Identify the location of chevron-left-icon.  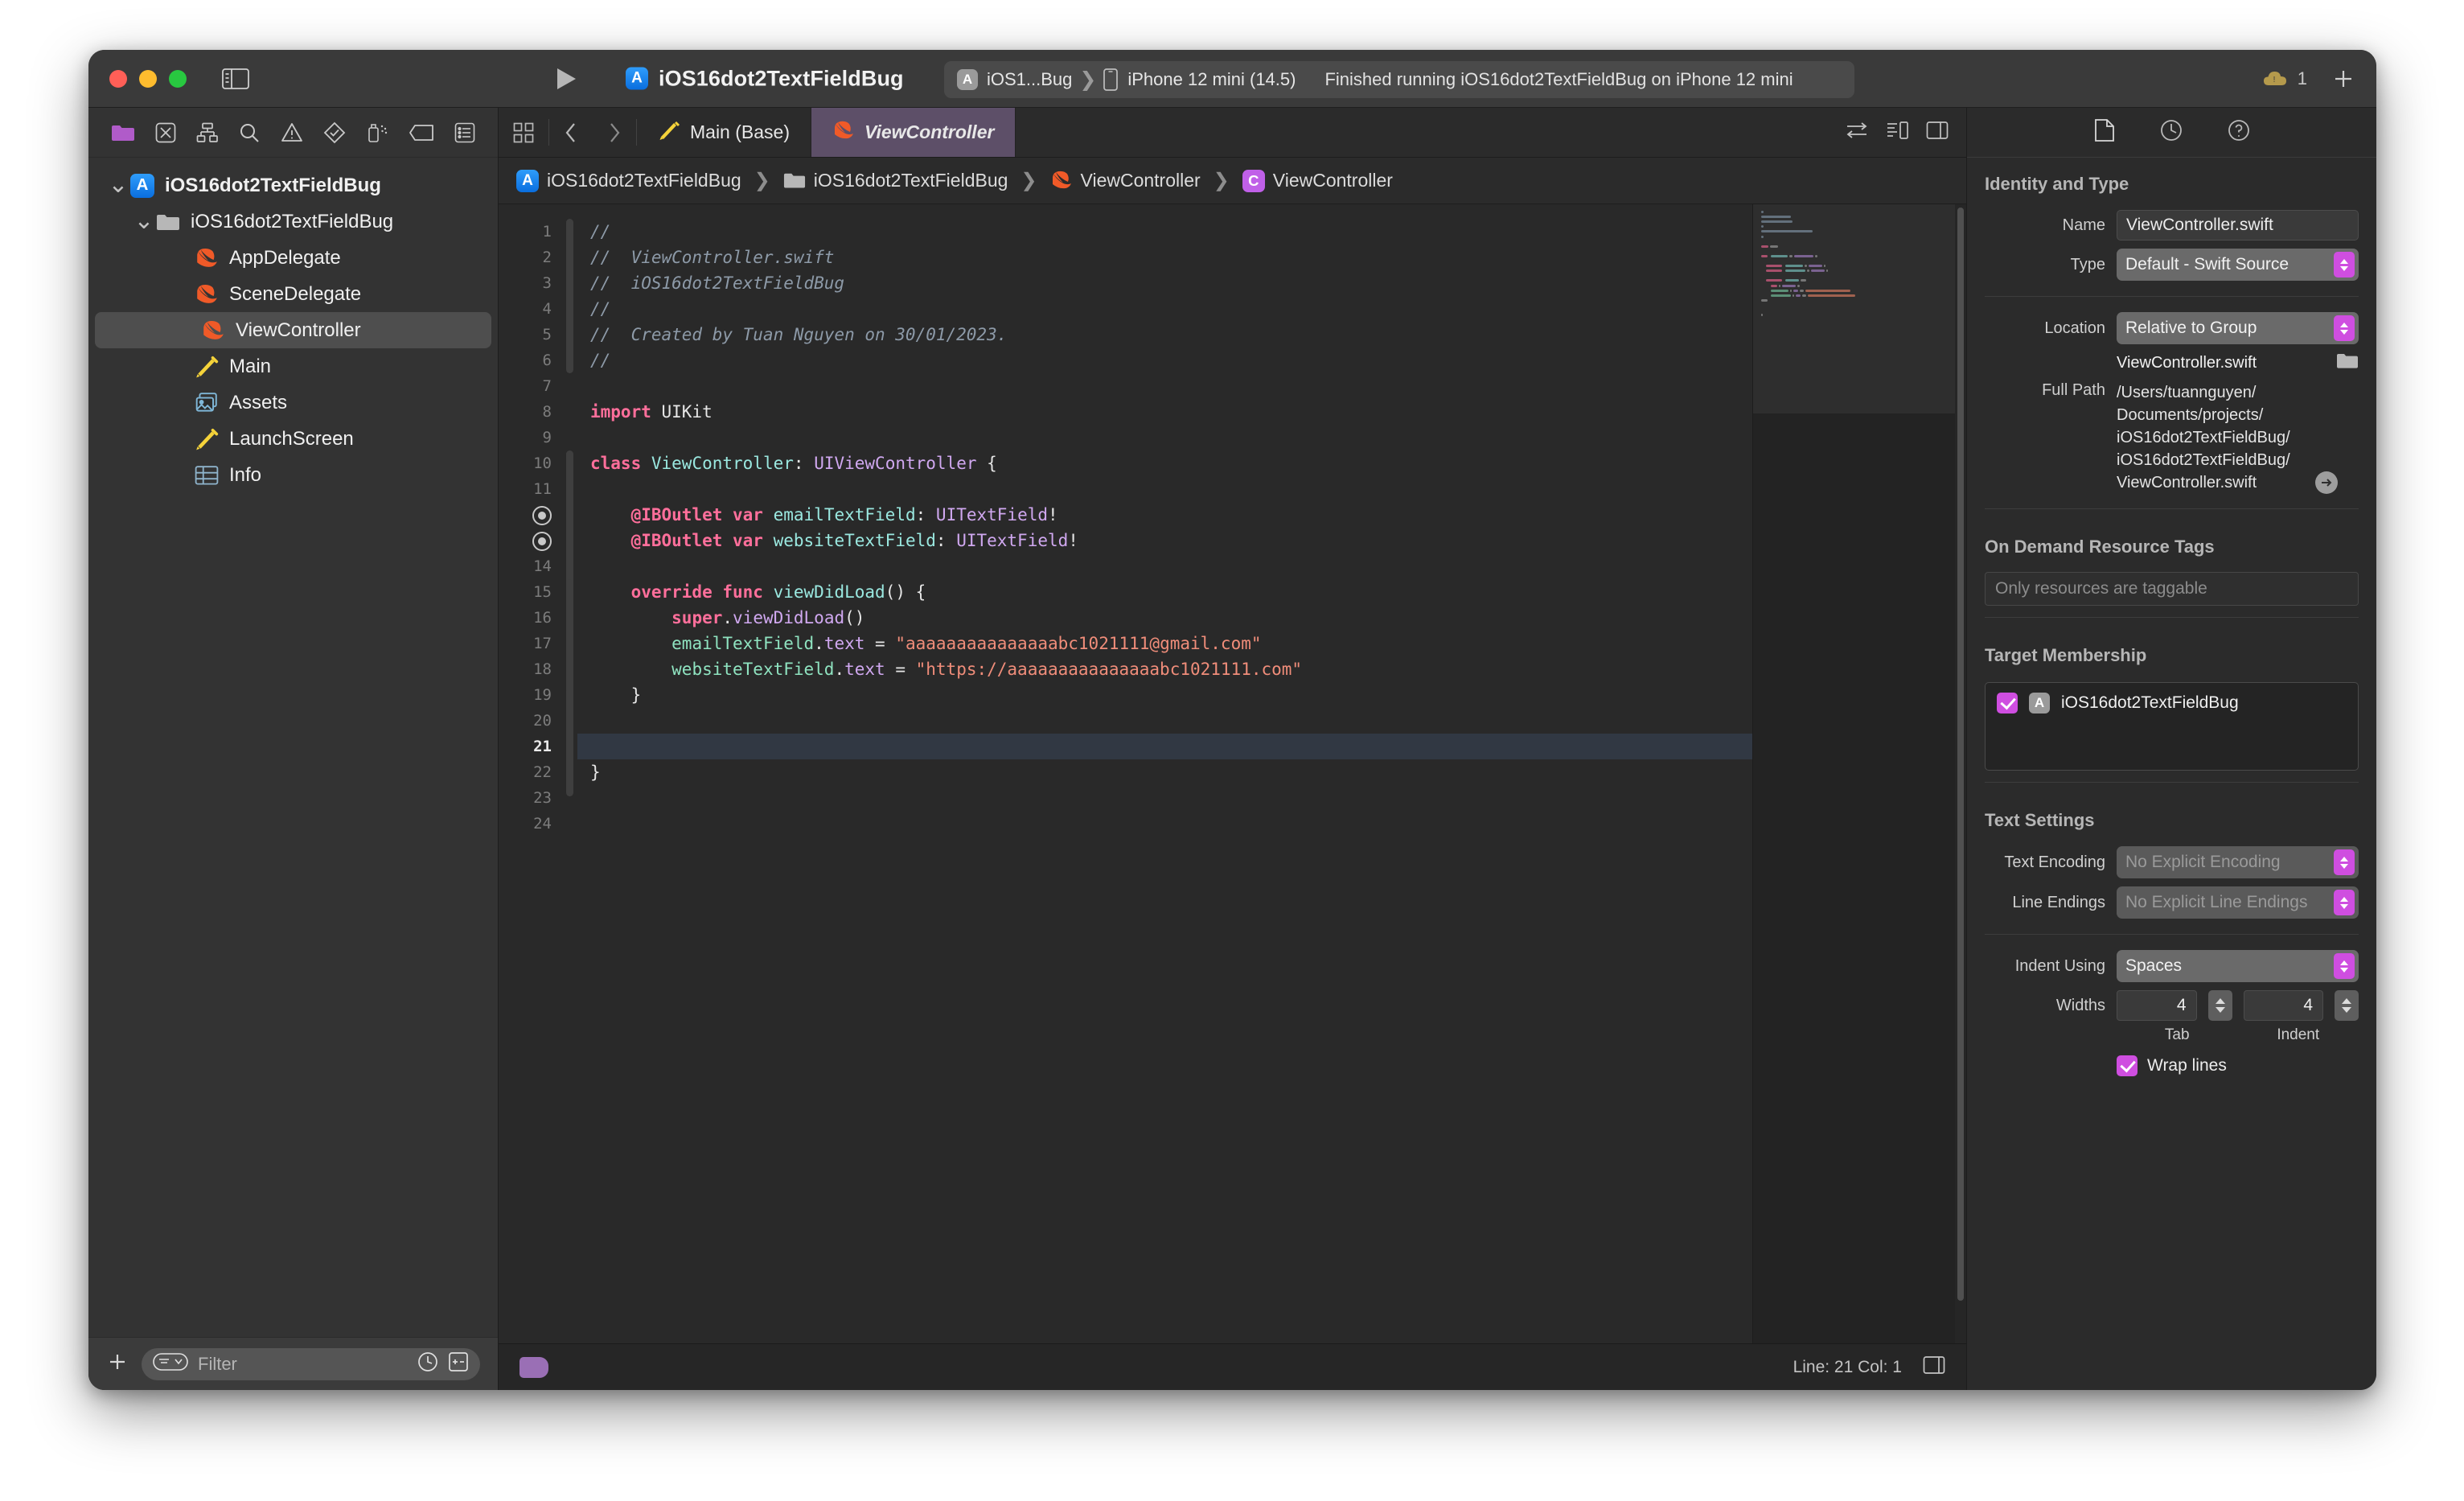
(571, 133).